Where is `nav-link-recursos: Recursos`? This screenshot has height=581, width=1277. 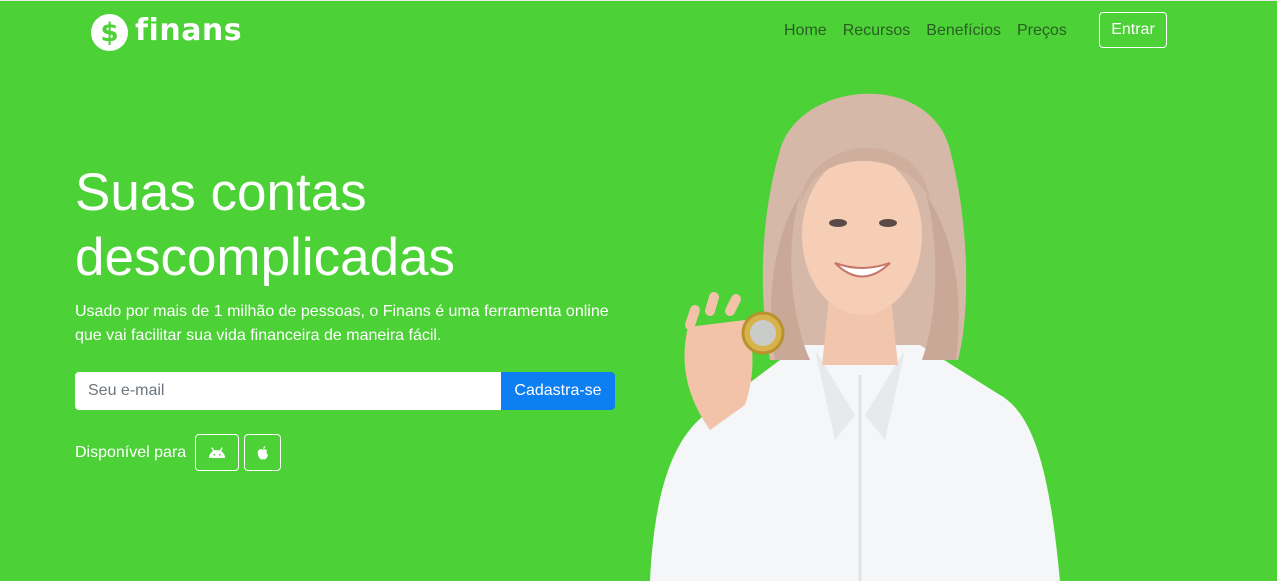 nav-link-recursos: Recursos is located at coordinates (877, 31).